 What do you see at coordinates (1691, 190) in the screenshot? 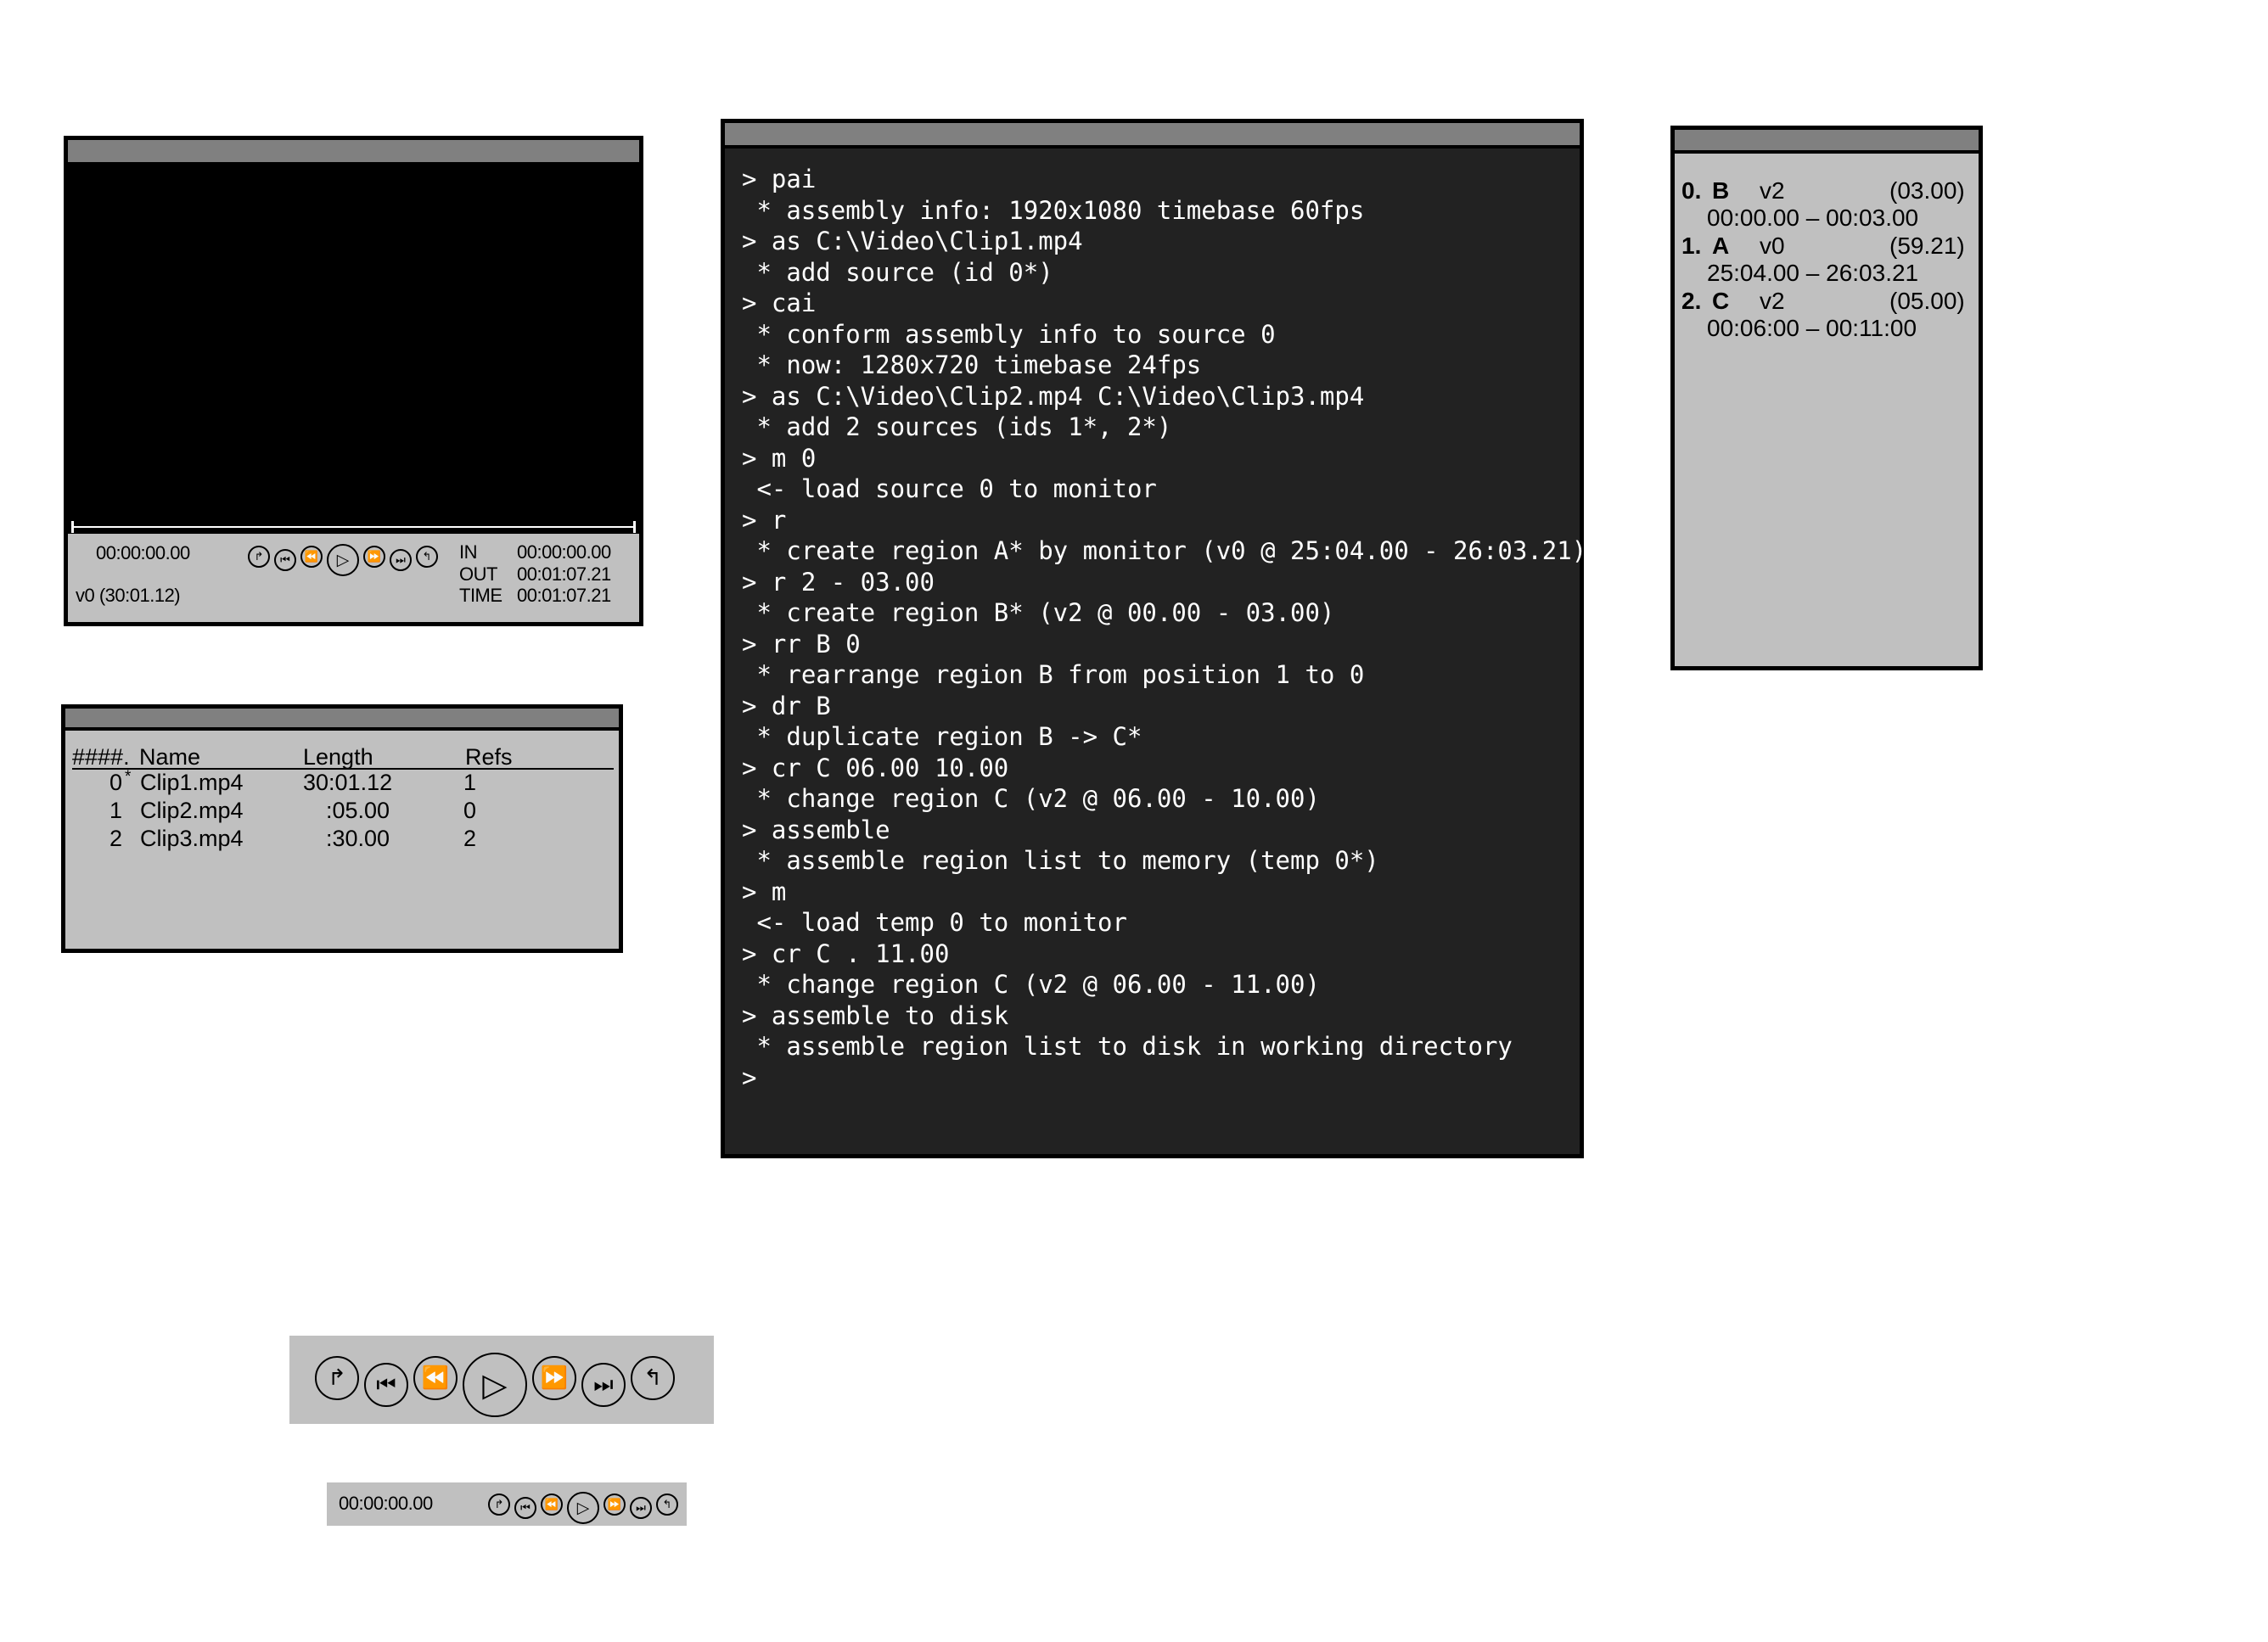
I see `region-index: 0.` at bounding box center [1691, 190].